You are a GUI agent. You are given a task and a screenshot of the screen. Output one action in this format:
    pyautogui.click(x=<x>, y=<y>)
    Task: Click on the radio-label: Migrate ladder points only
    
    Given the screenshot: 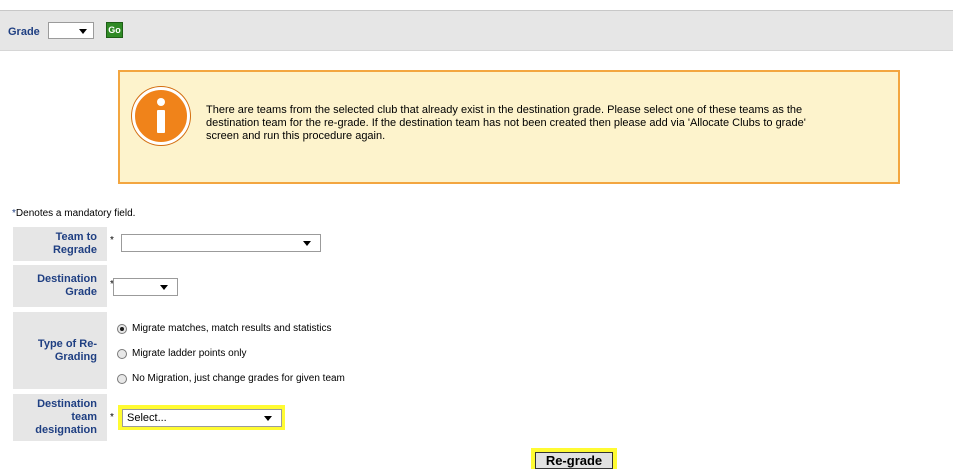 What is the action you would take?
    pyautogui.click(x=189, y=353)
    